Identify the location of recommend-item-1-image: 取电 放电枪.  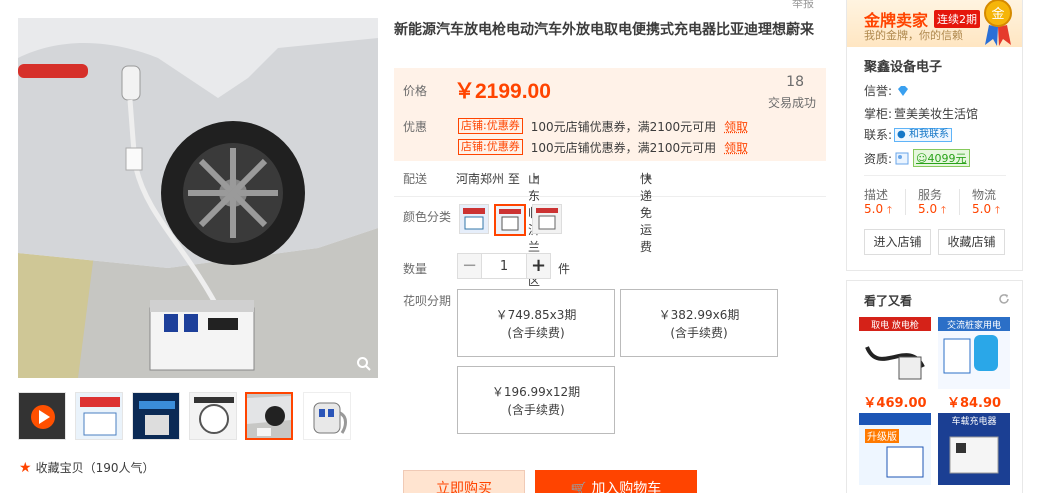
(895, 353).